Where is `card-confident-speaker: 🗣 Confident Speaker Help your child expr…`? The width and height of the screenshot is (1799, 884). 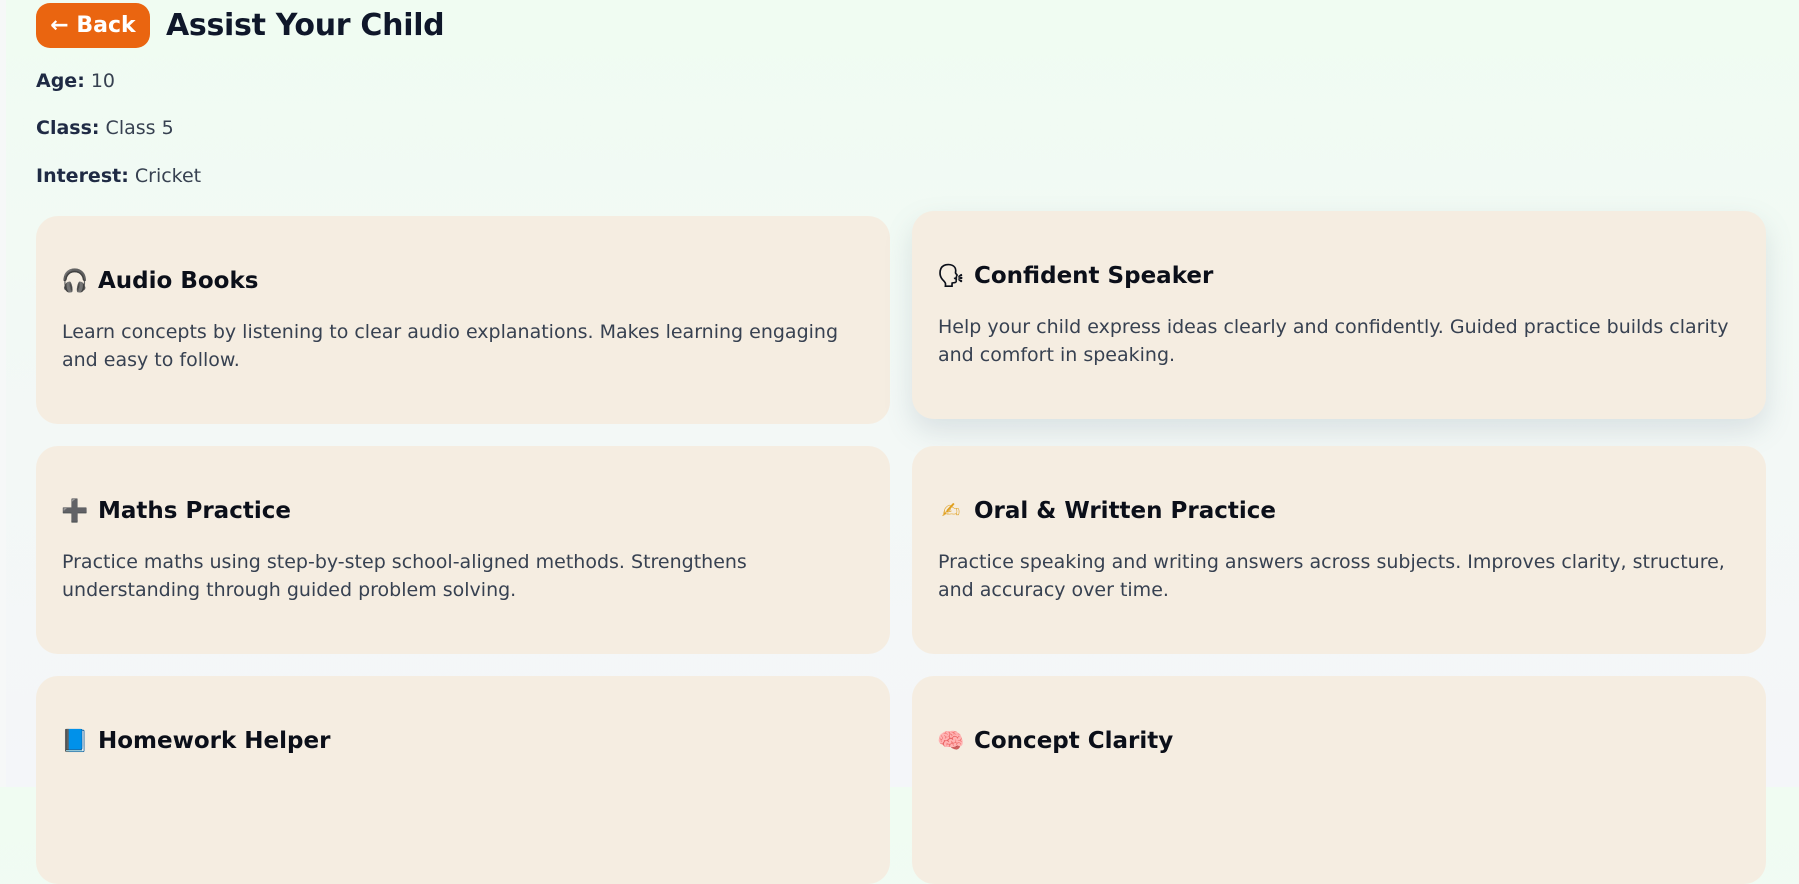 card-confident-speaker: 🗣 Confident Speaker Help your child expr… is located at coordinates (1339, 315).